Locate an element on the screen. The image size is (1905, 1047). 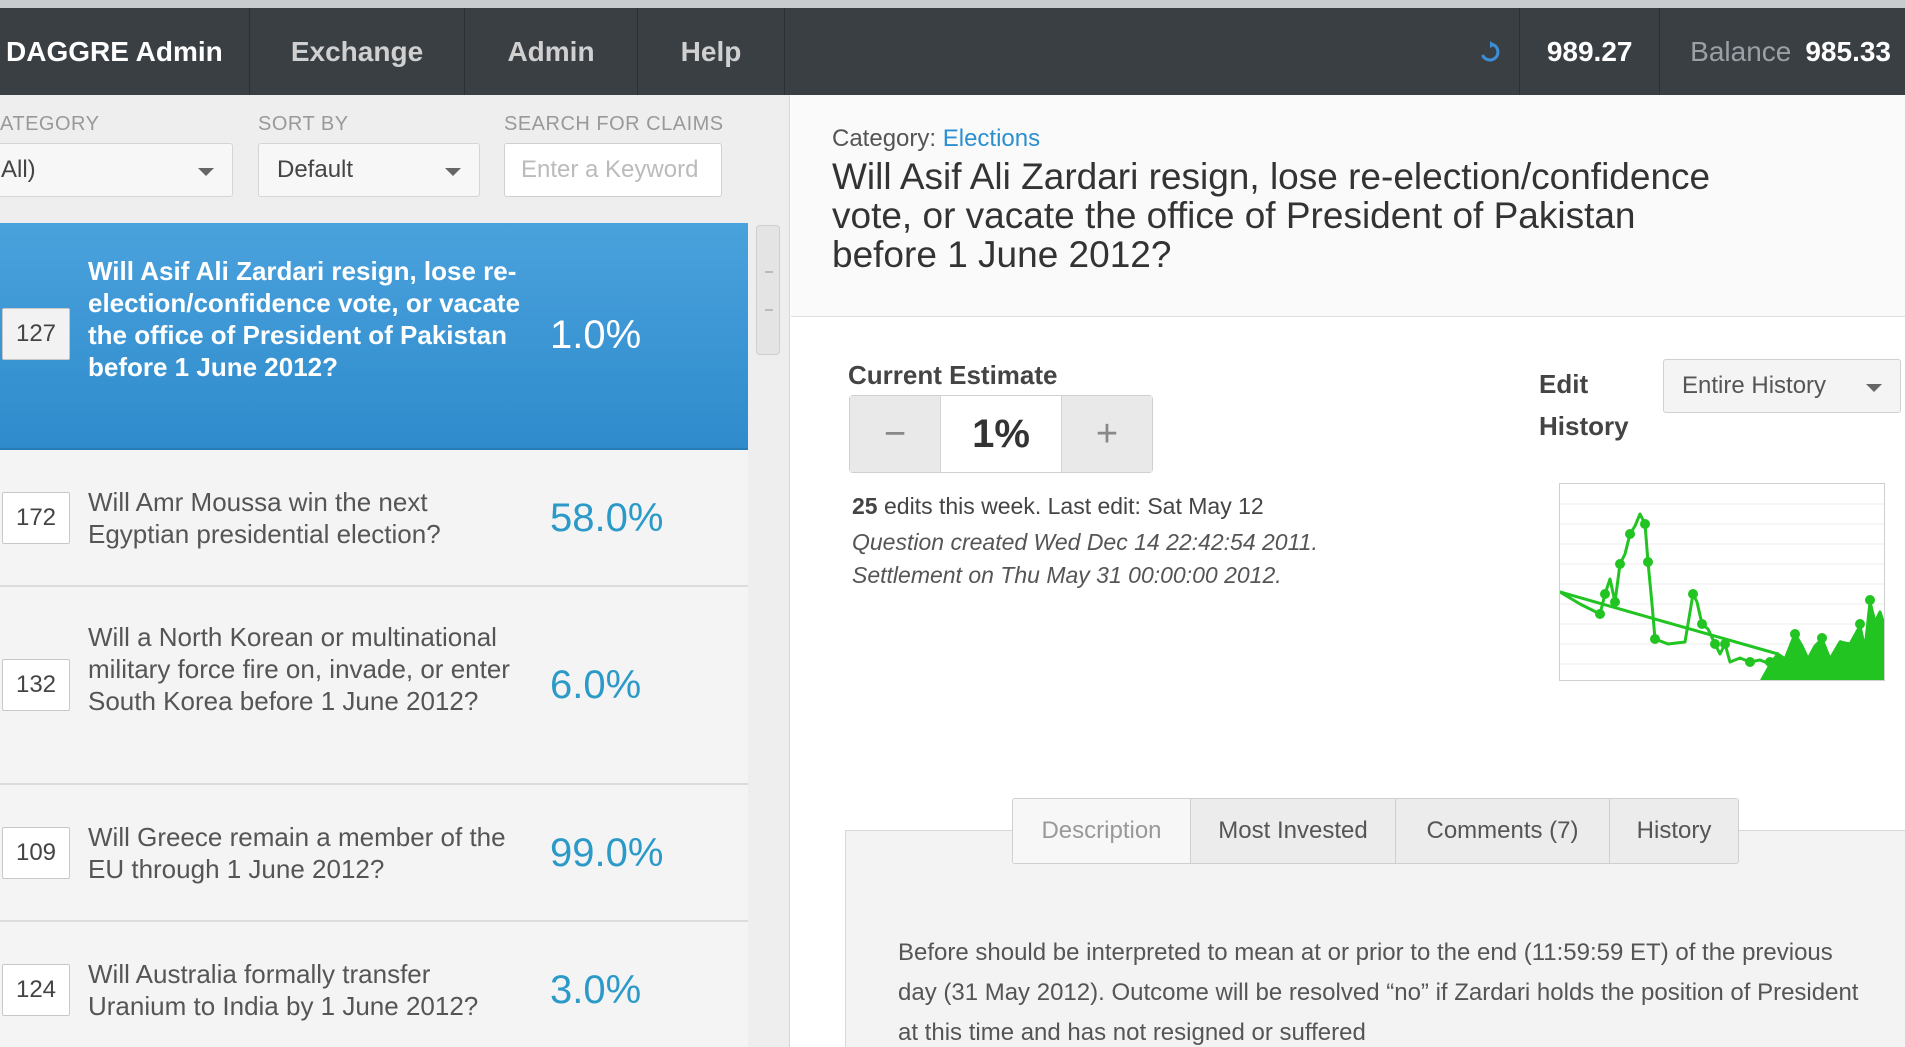
category-select: All) is located at coordinates (116, 170).